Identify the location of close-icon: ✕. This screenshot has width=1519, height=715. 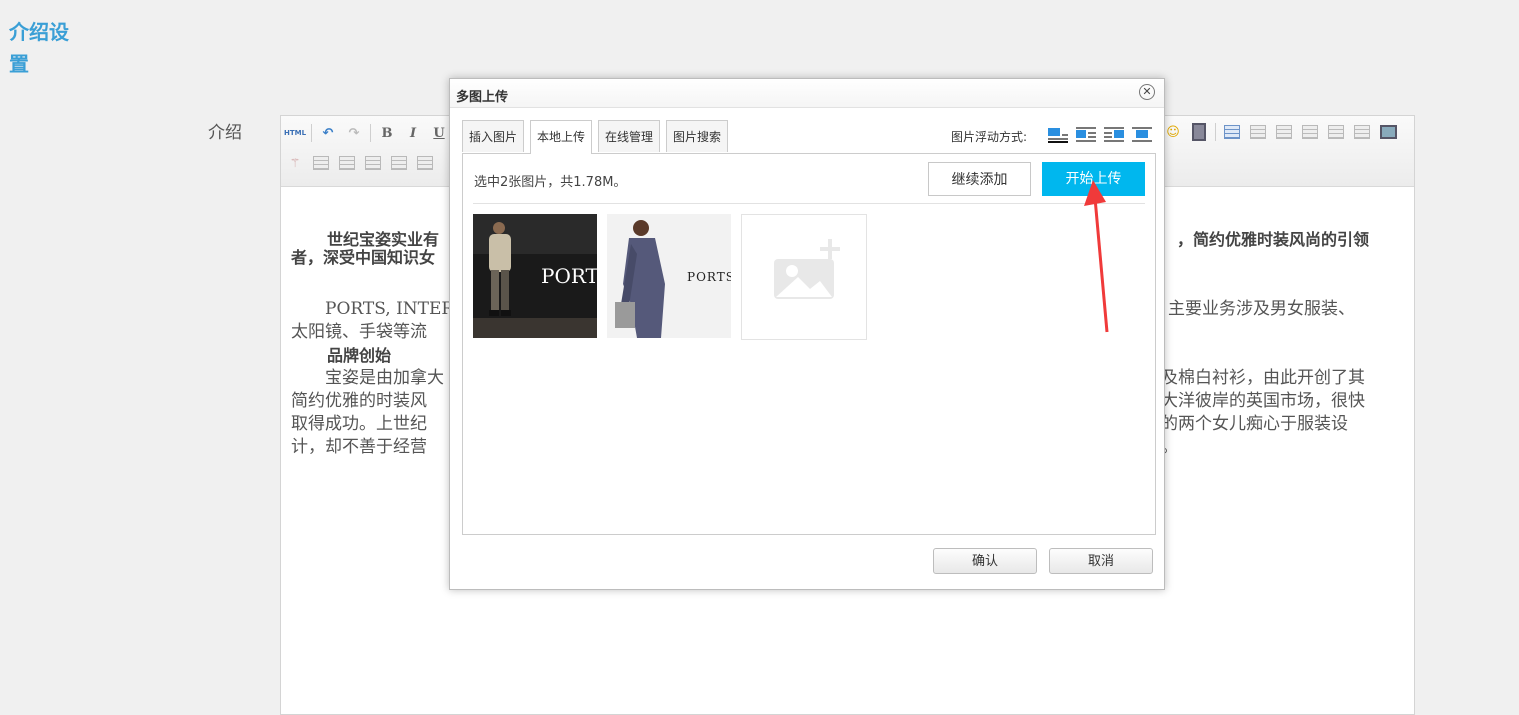
(1147, 92).